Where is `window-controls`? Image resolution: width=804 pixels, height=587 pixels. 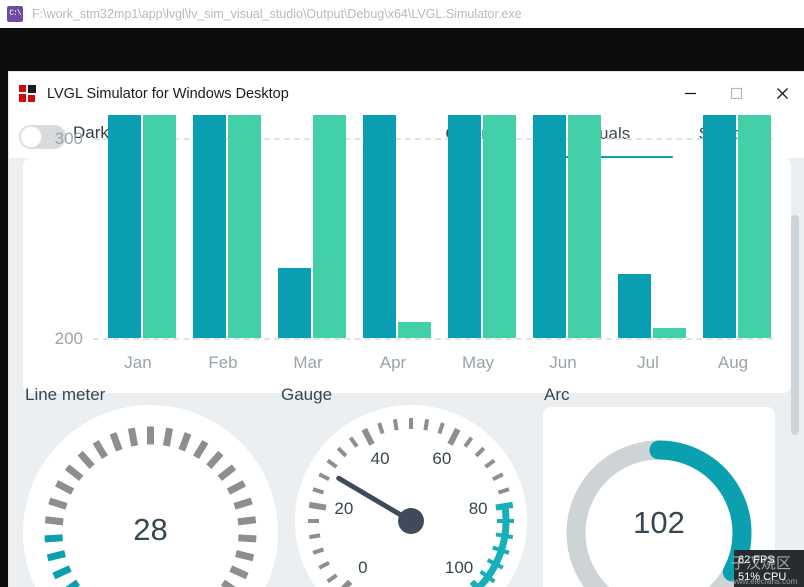
window-controls is located at coordinates (735, 93).